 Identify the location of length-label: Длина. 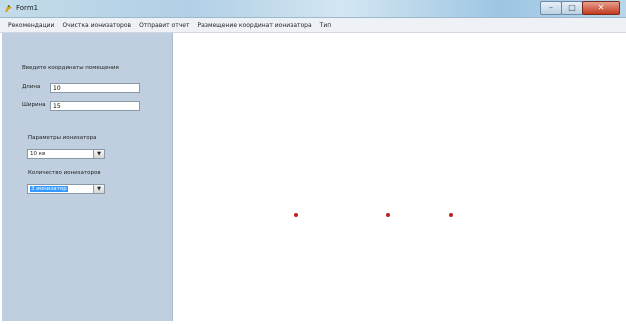
(31, 87).